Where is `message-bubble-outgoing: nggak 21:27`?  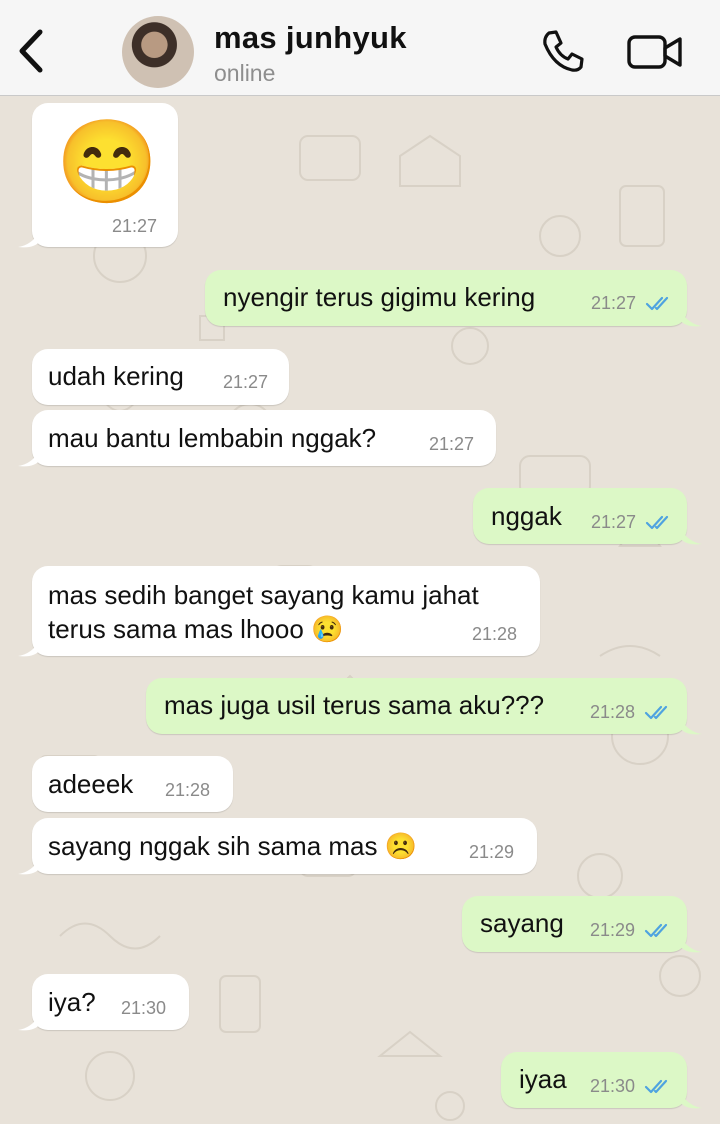 message-bubble-outgoing: nggak 21:27 is located at coordinates (580, 516).